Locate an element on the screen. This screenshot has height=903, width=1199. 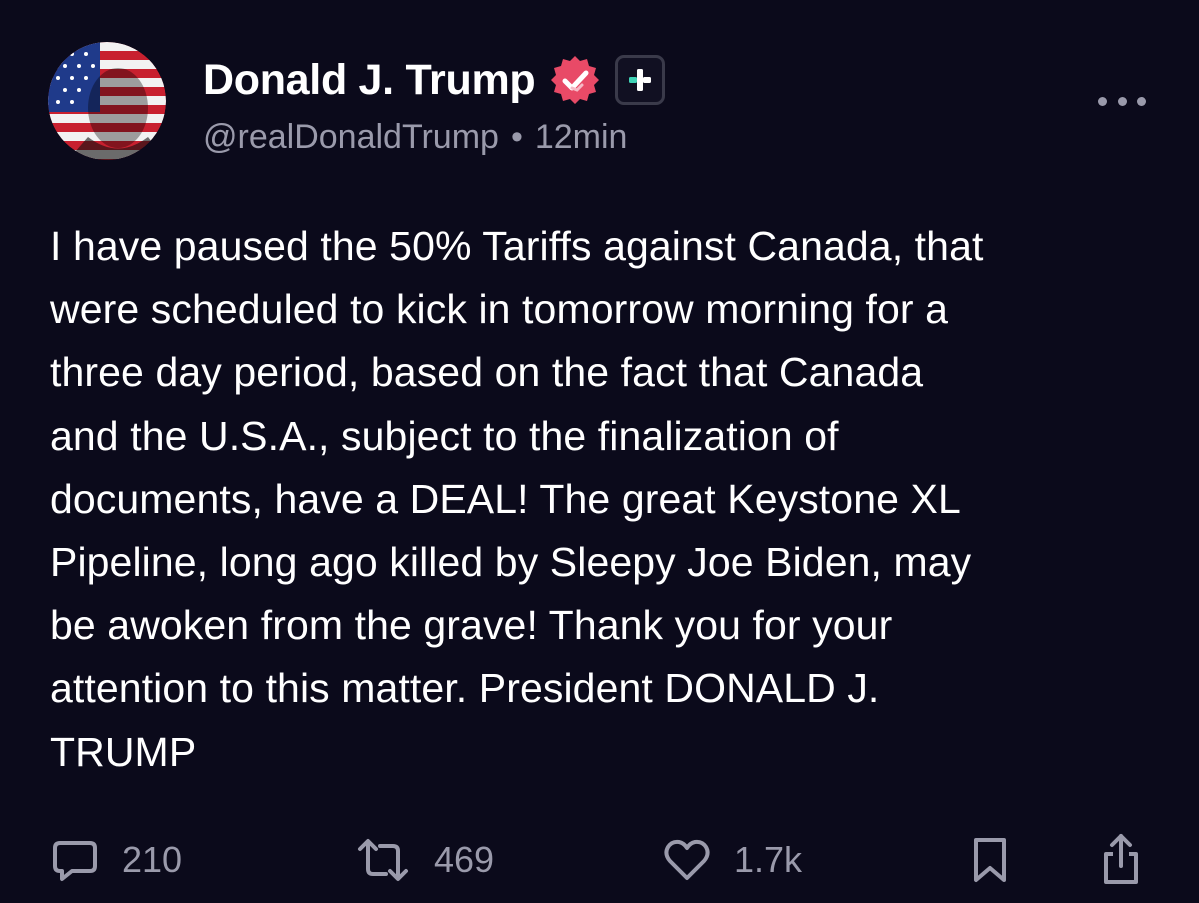
comment-icon is located at coordinates (75, 861).